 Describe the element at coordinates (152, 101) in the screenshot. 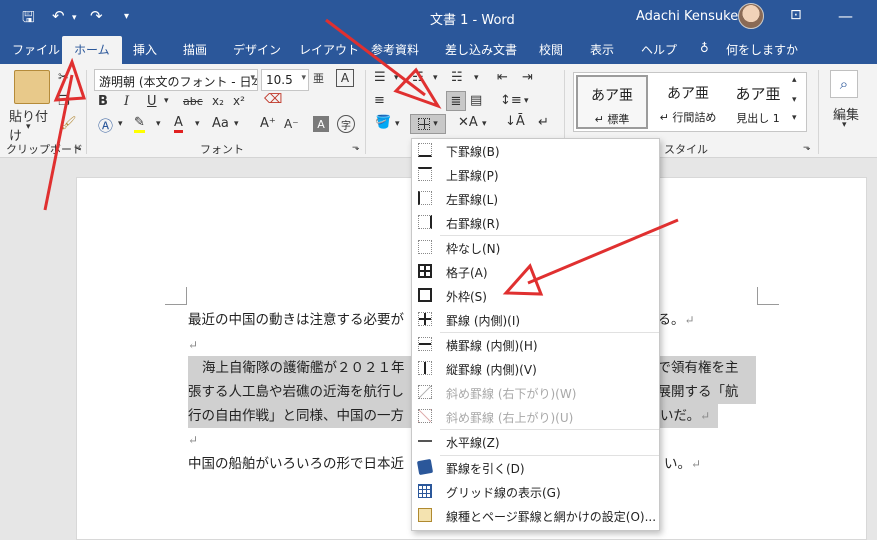

I see `underline-icon: U` at that location.